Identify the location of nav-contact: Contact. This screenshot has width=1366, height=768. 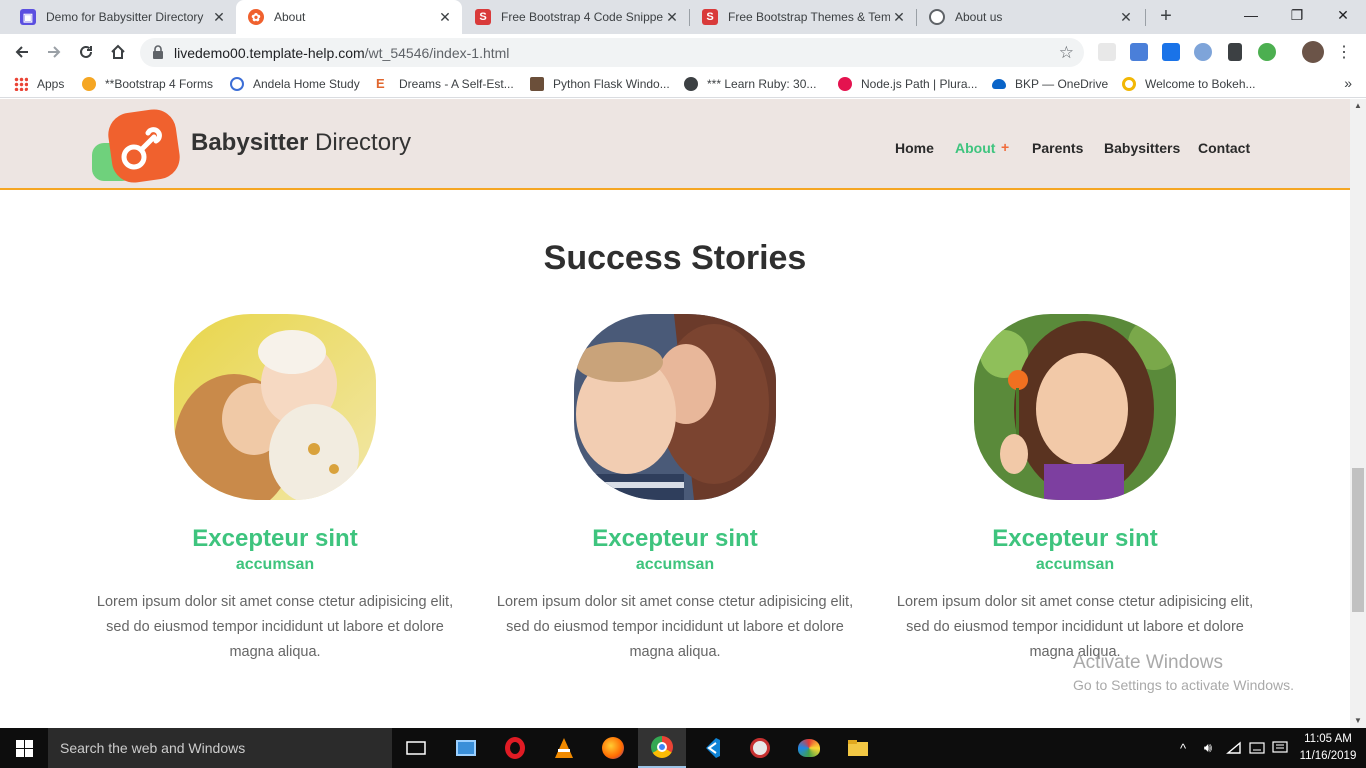
(1224, 148).